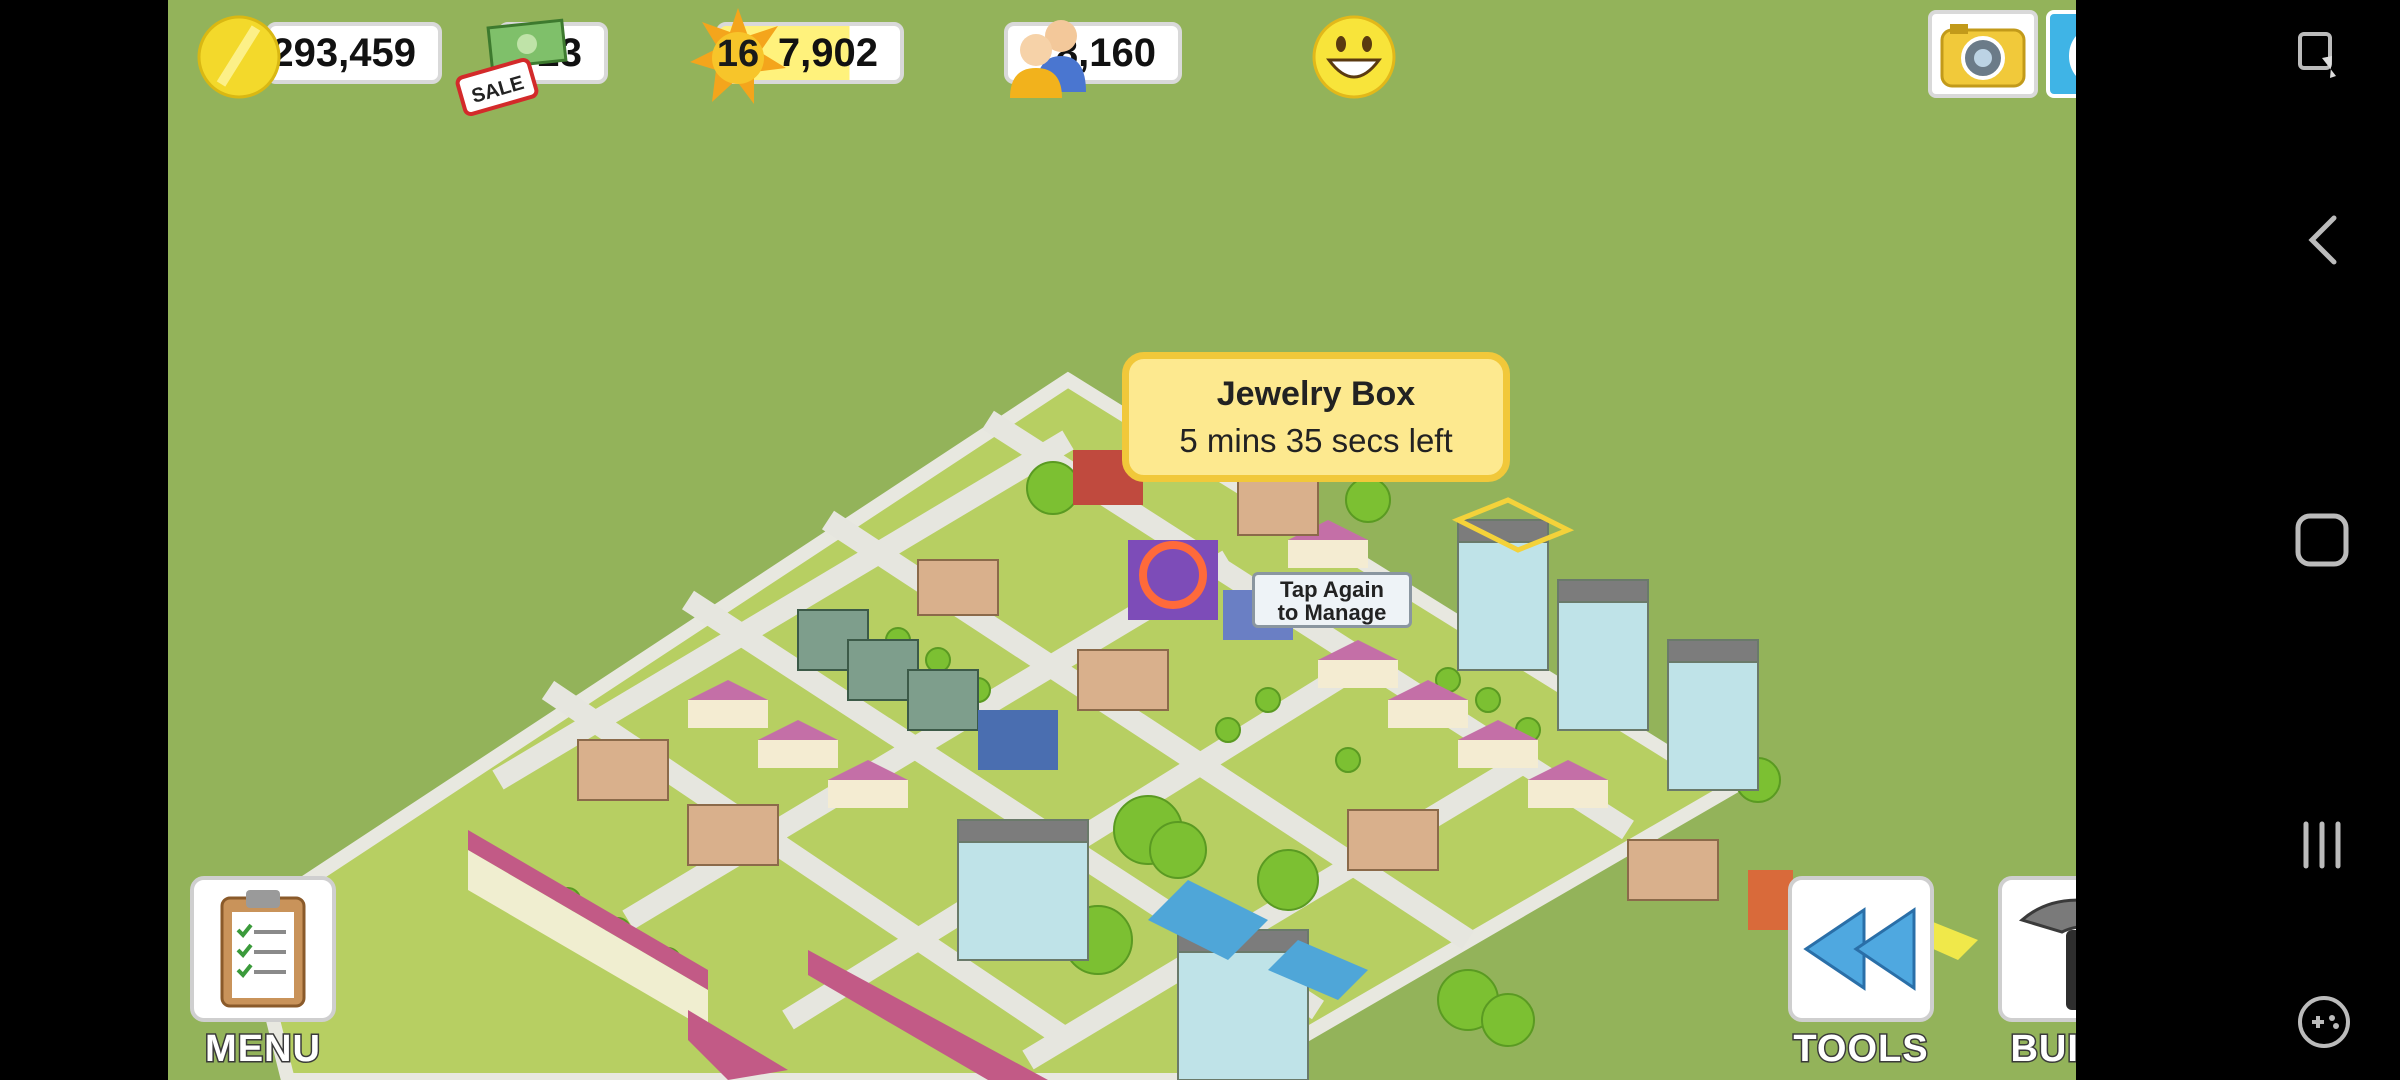 The width and height of the screenshot is (2400, 1080). I want to click on home-icon, so click(2322, 540).